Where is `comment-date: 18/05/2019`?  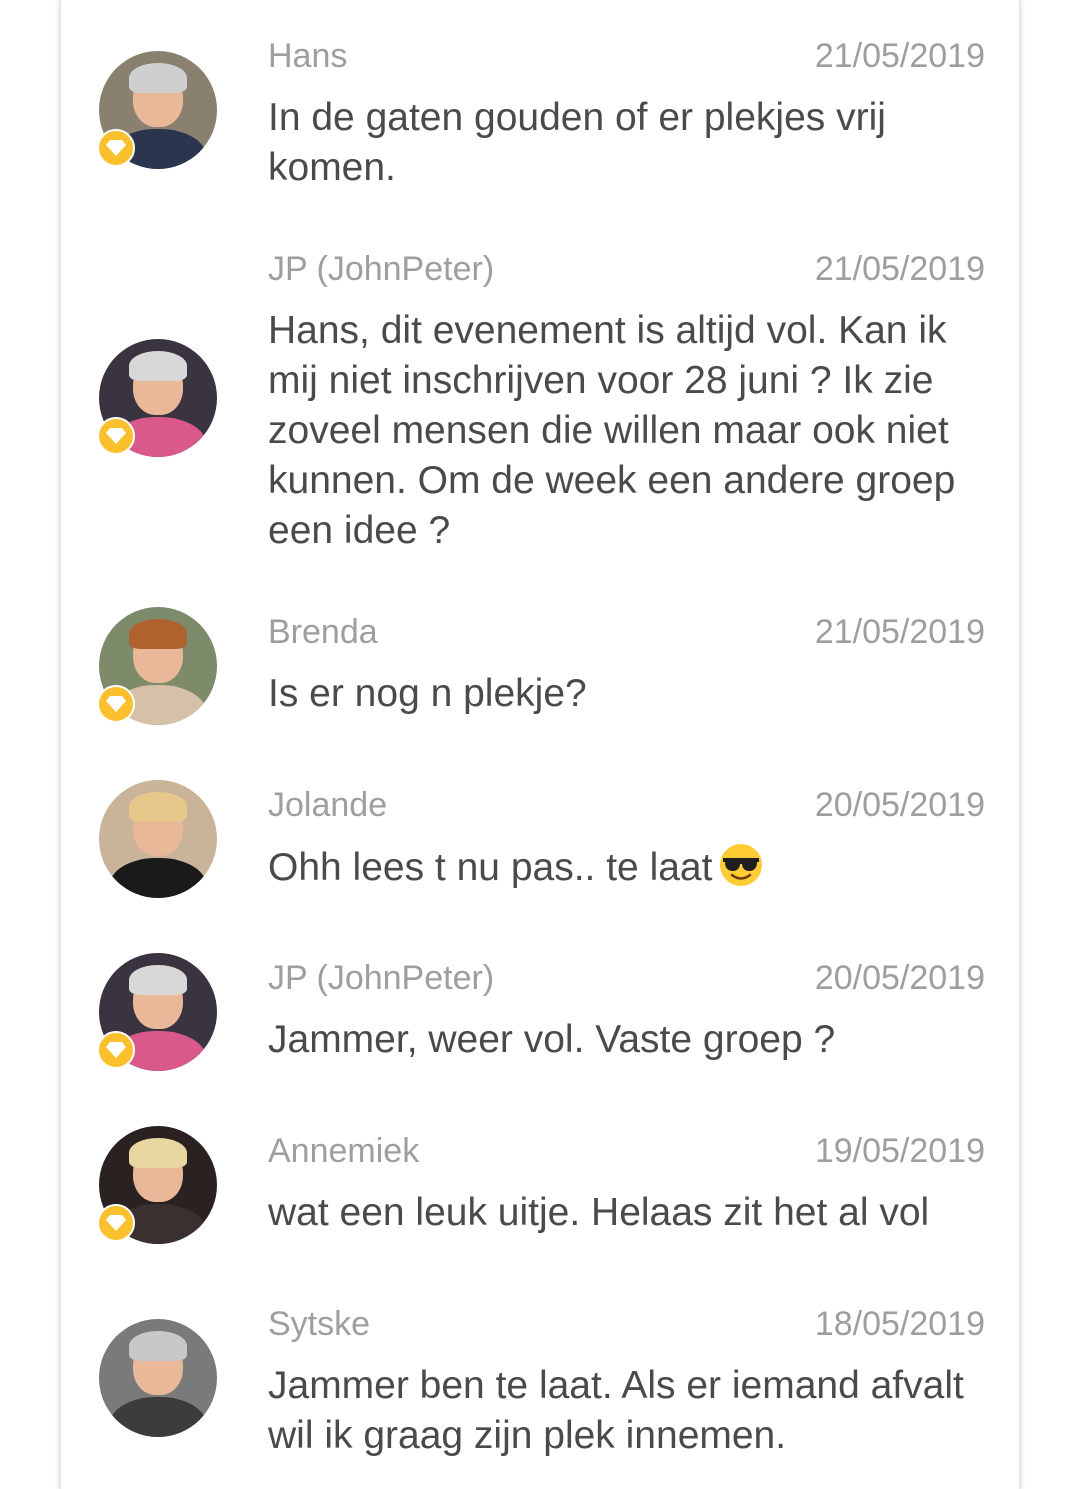 comment-date: 18/05/2019 is located at coordinates (899, 1324).